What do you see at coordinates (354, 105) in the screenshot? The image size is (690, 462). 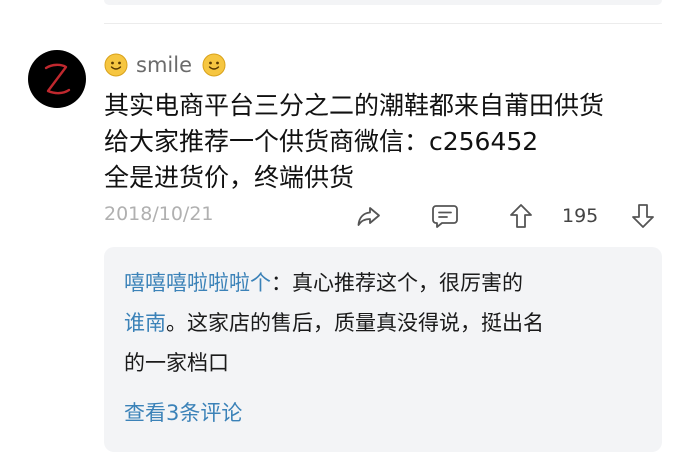 I see `comment-line: 其实电商平台三分之二的潮鞋都来自莆田供货` at bounding box center [354, 105].